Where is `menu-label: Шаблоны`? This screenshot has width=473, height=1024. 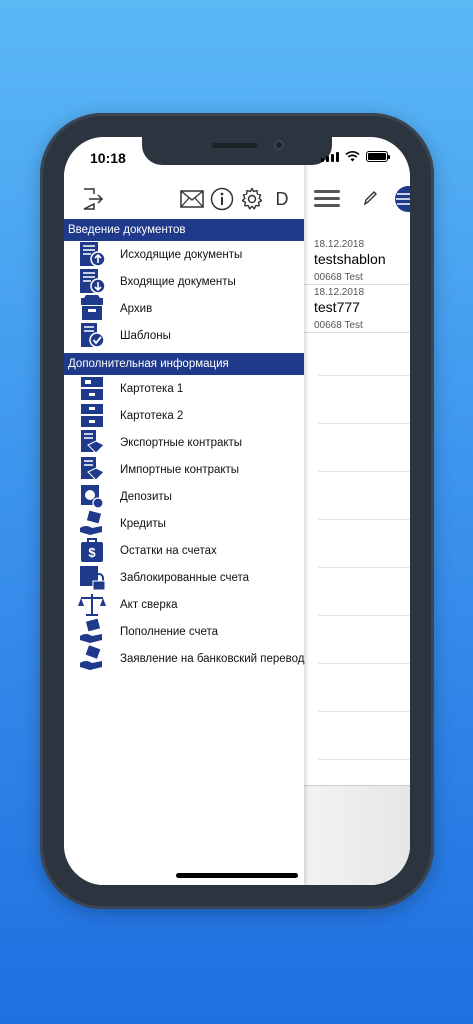 menu-label: Шаблоны is located at coordinates (145, 335).